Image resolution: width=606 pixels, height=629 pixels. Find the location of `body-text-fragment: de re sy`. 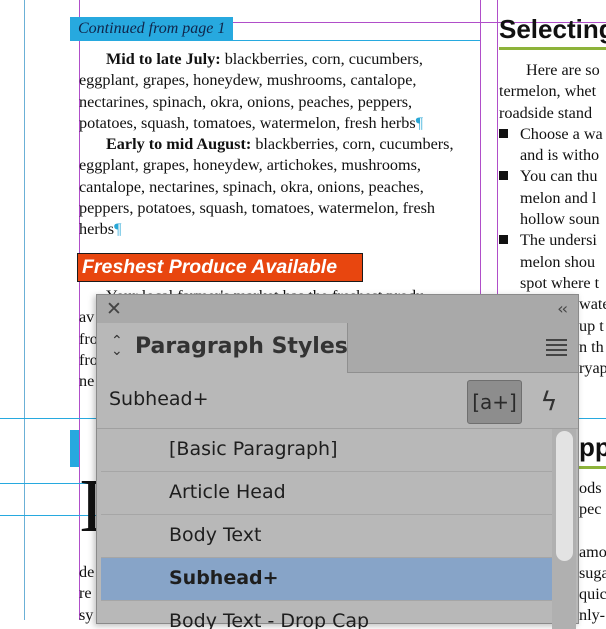

body-text-fragment: de re sy is located at coordinates (86, 594).